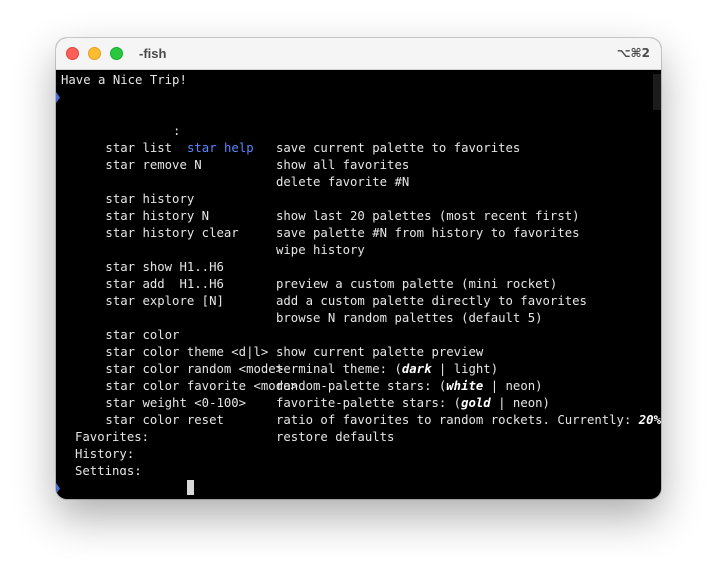 The width and height of the screenshot is (717, 574). I want to click on help-description: show all favorites, so click(343, 165).